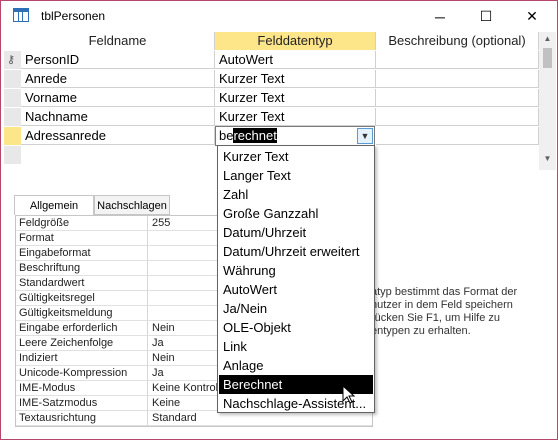 The height and width of the screenshot is (440, 558). I want to click on field-row: ⚷ PersonID AutoWert, so click(271, 60).